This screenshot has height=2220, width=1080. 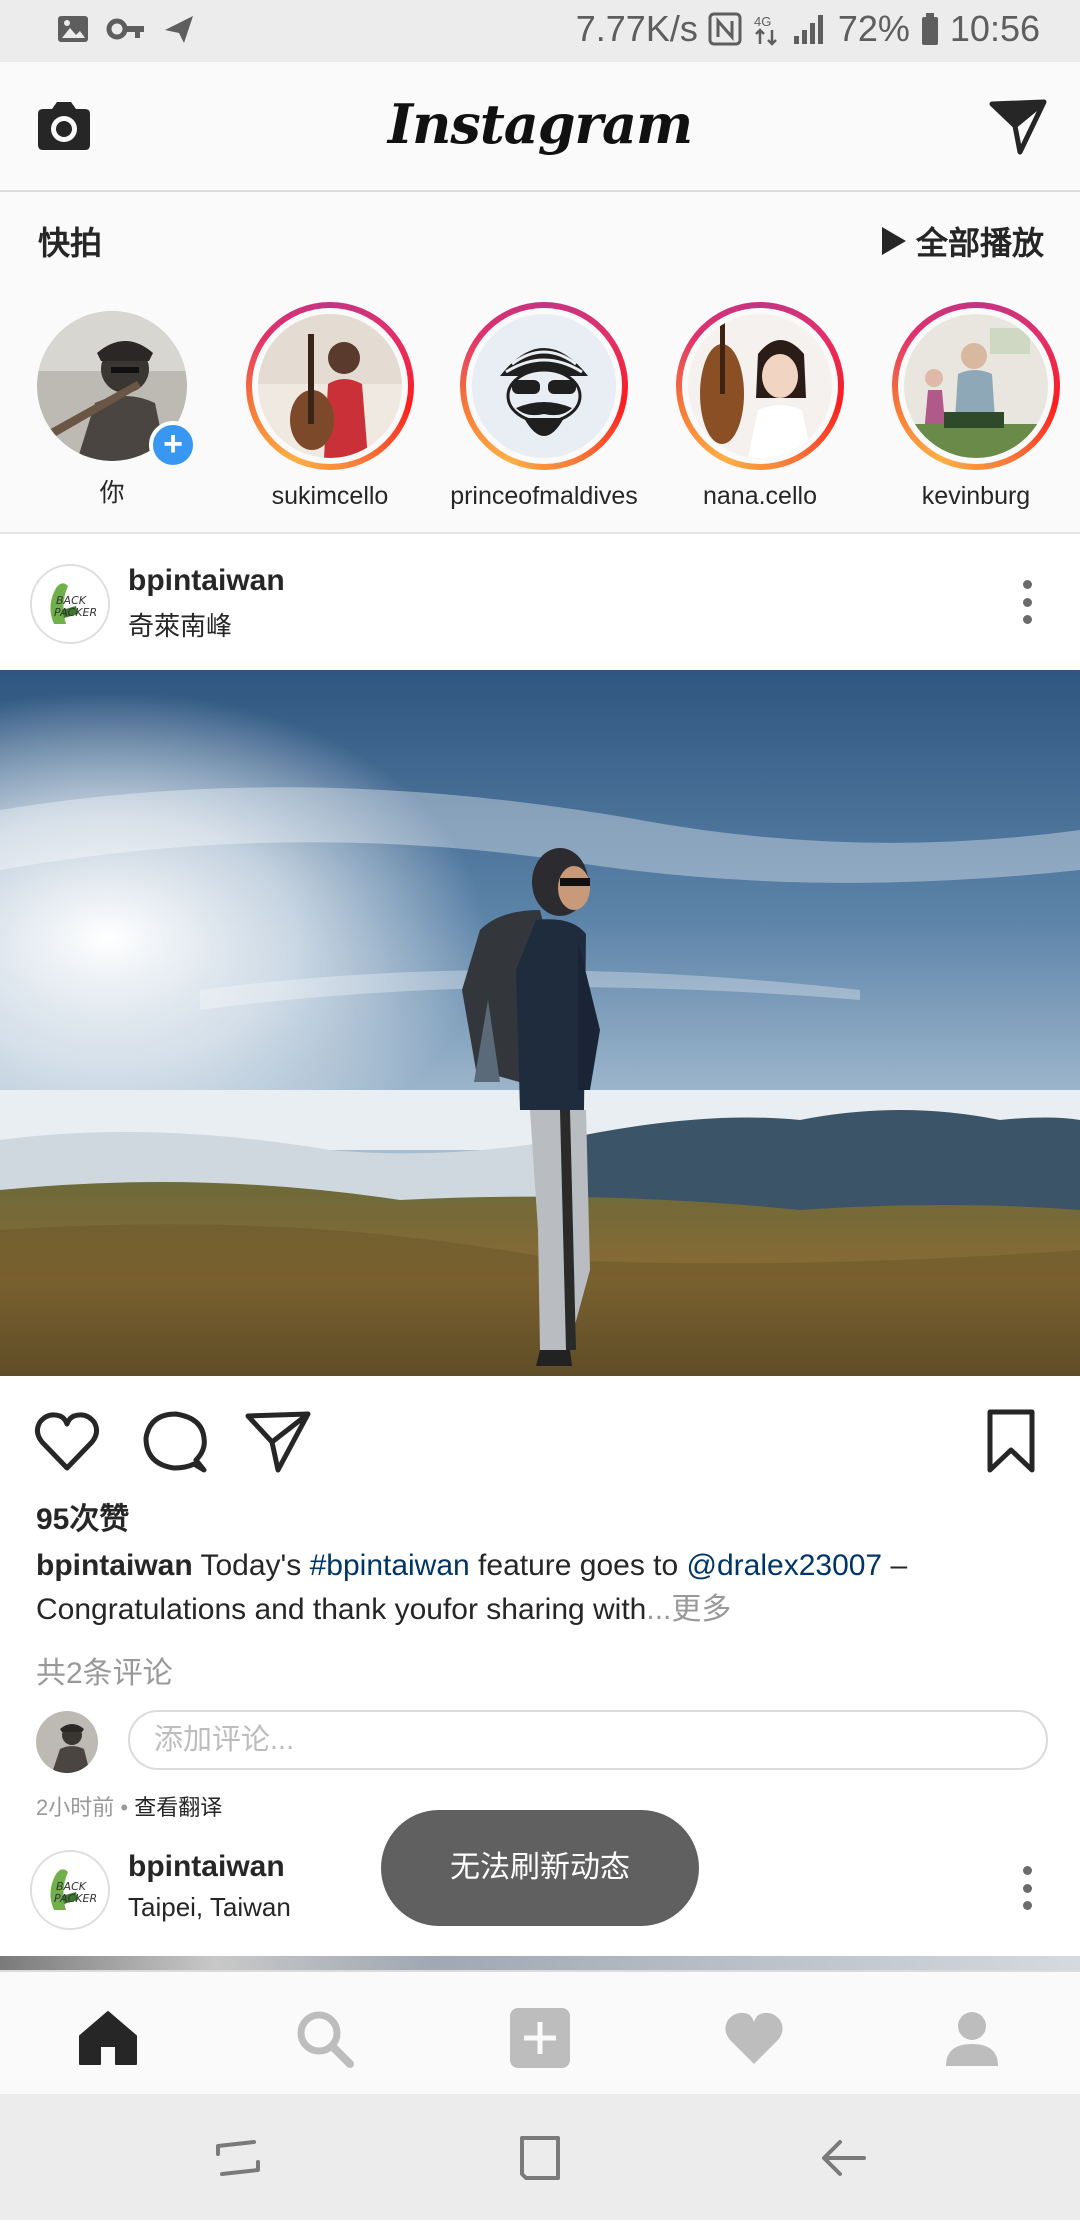 I want to click on watch-all-label: 全部播放, so click(x=979, y=243).